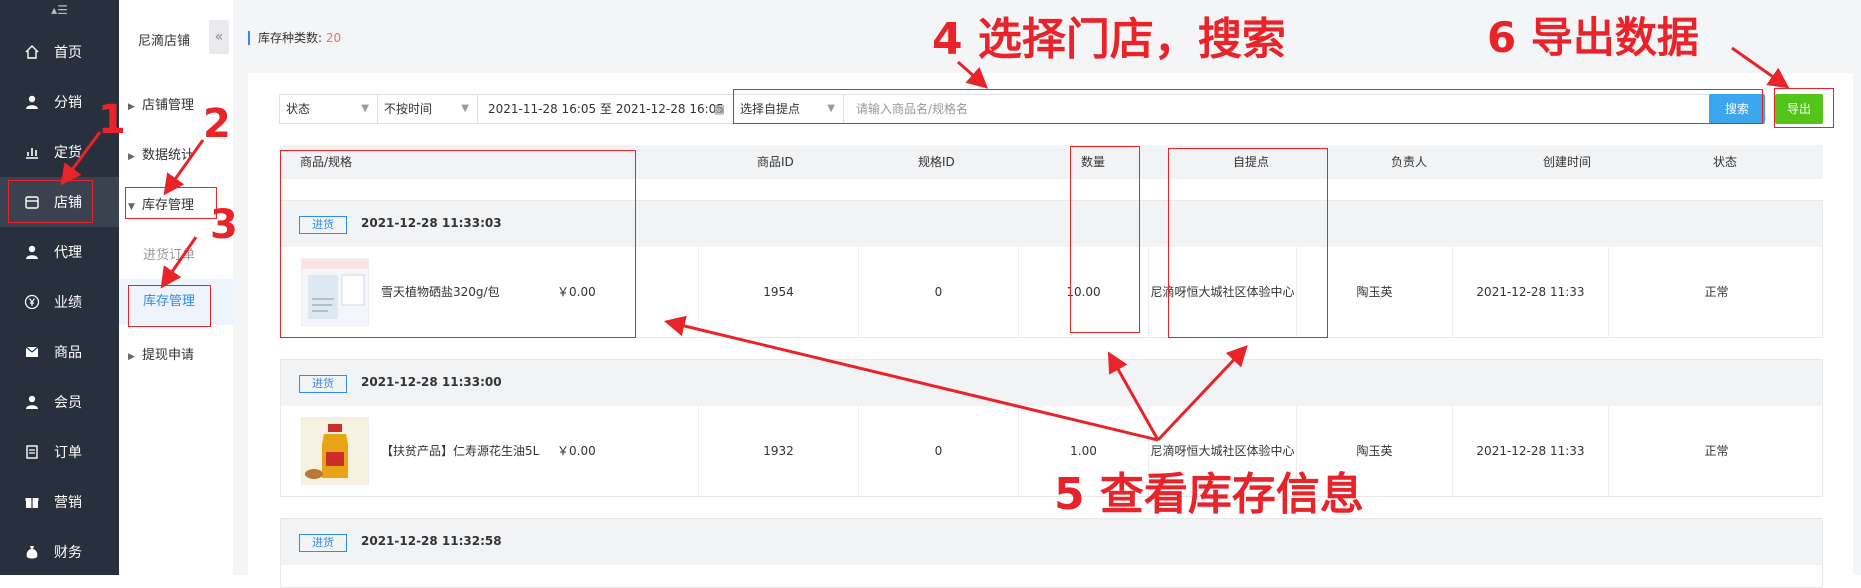 This screenshot has width=1861, height=588. Describe the element at coordinates (68, 403) in the screenshot. I see `nav-label: 会员` at that location.